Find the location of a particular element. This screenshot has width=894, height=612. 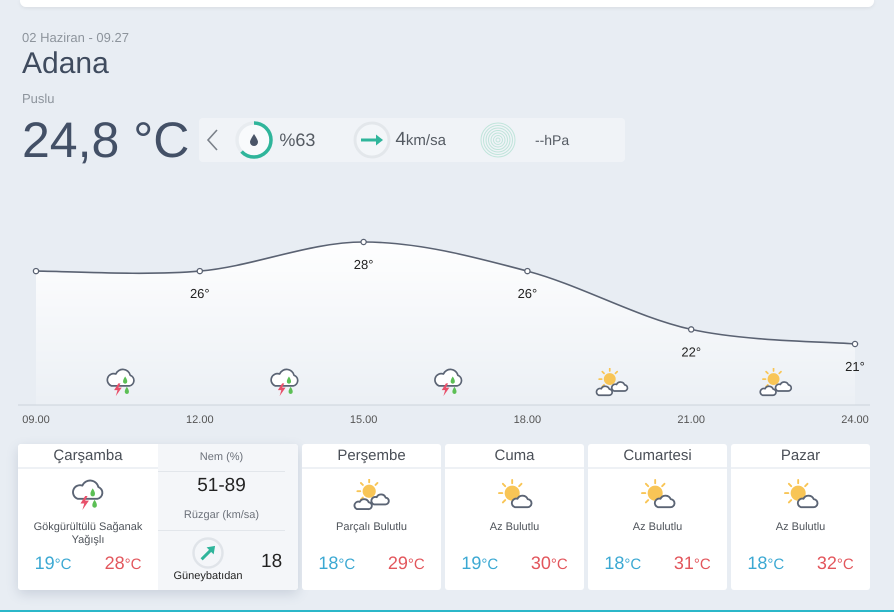

chevron-left-icon is located at coordinates (213, 140).